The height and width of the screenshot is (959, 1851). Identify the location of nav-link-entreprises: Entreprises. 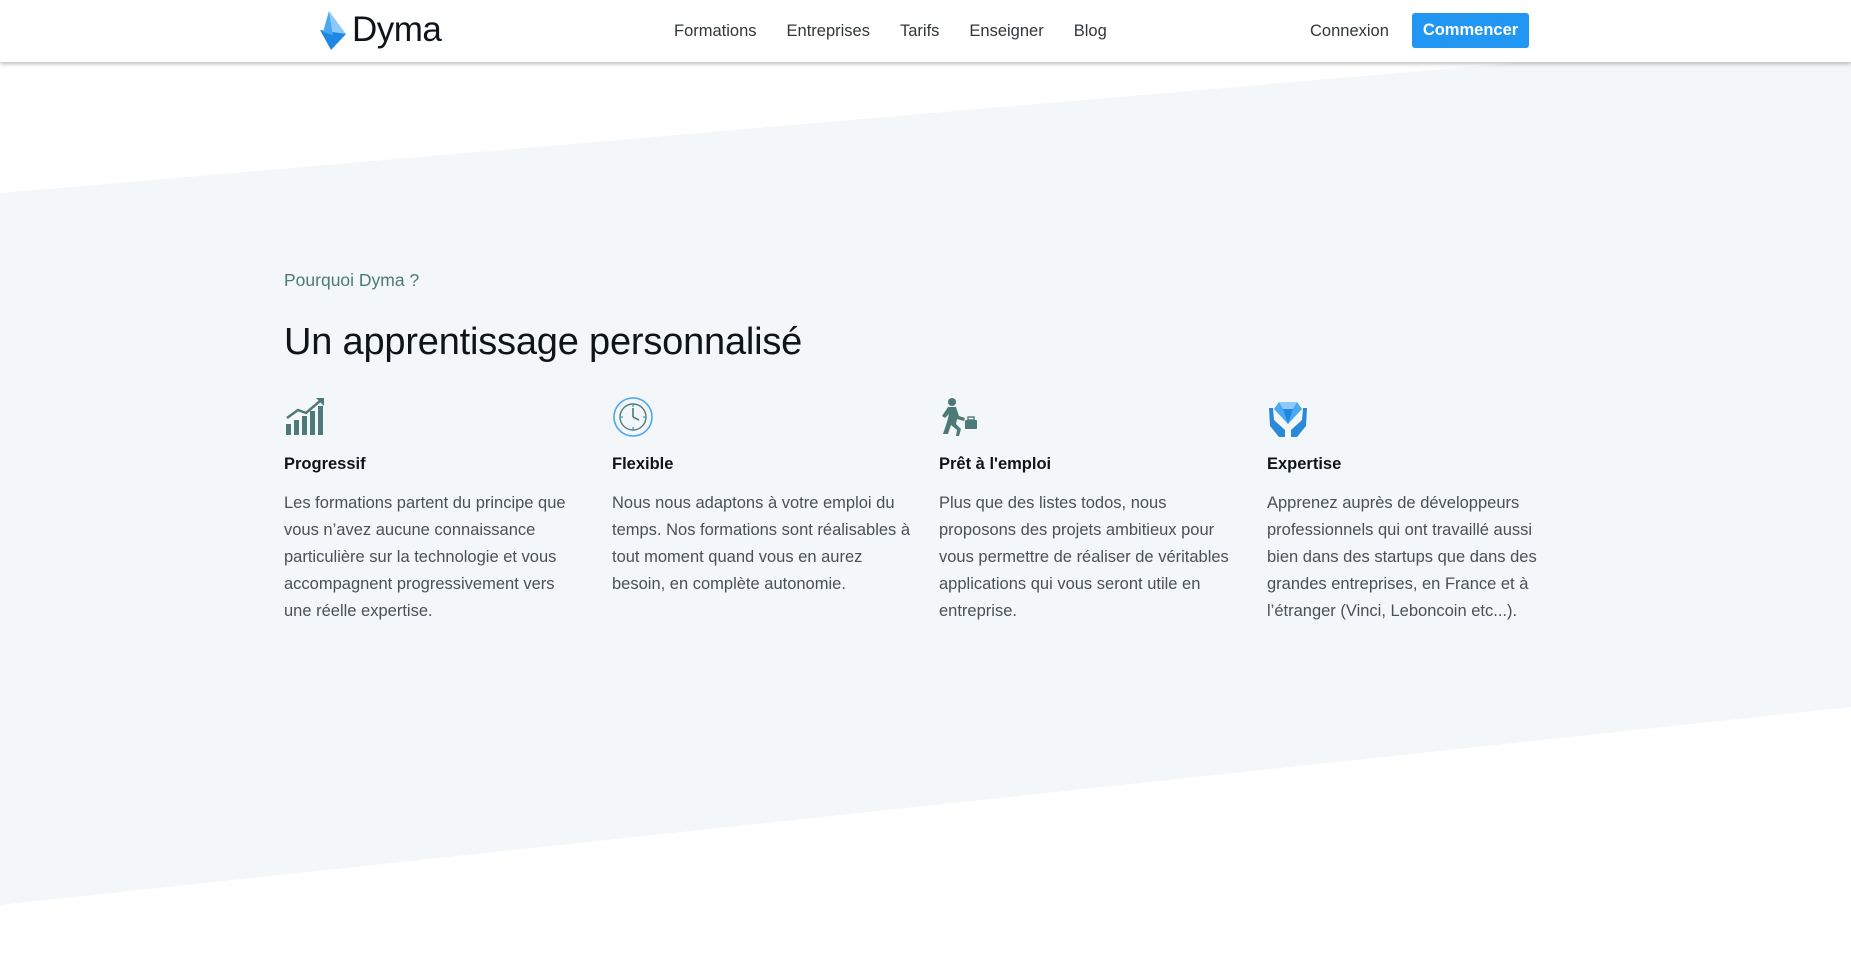
(828, 31).